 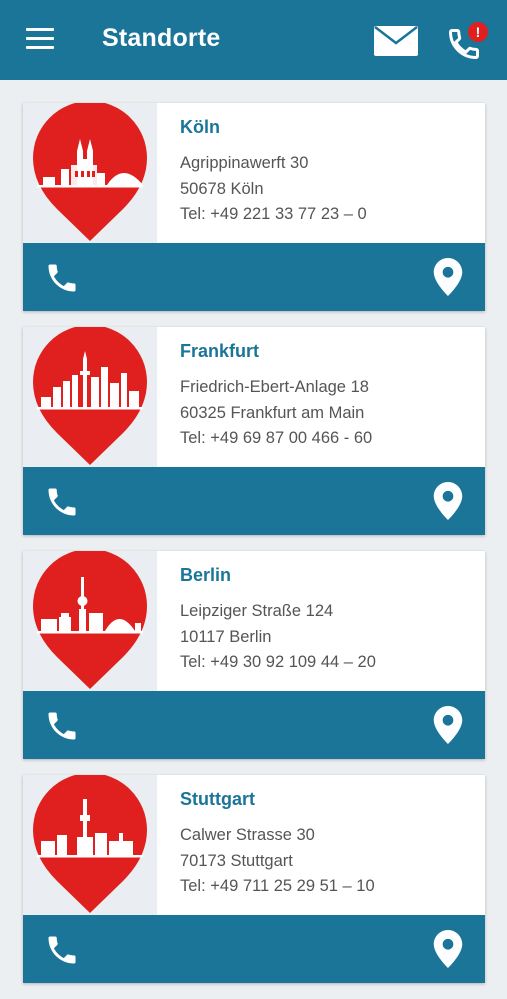 I want to click on phone-number: Tel: +49 30 92 109 44 – 20, so click(x=278, y=662).